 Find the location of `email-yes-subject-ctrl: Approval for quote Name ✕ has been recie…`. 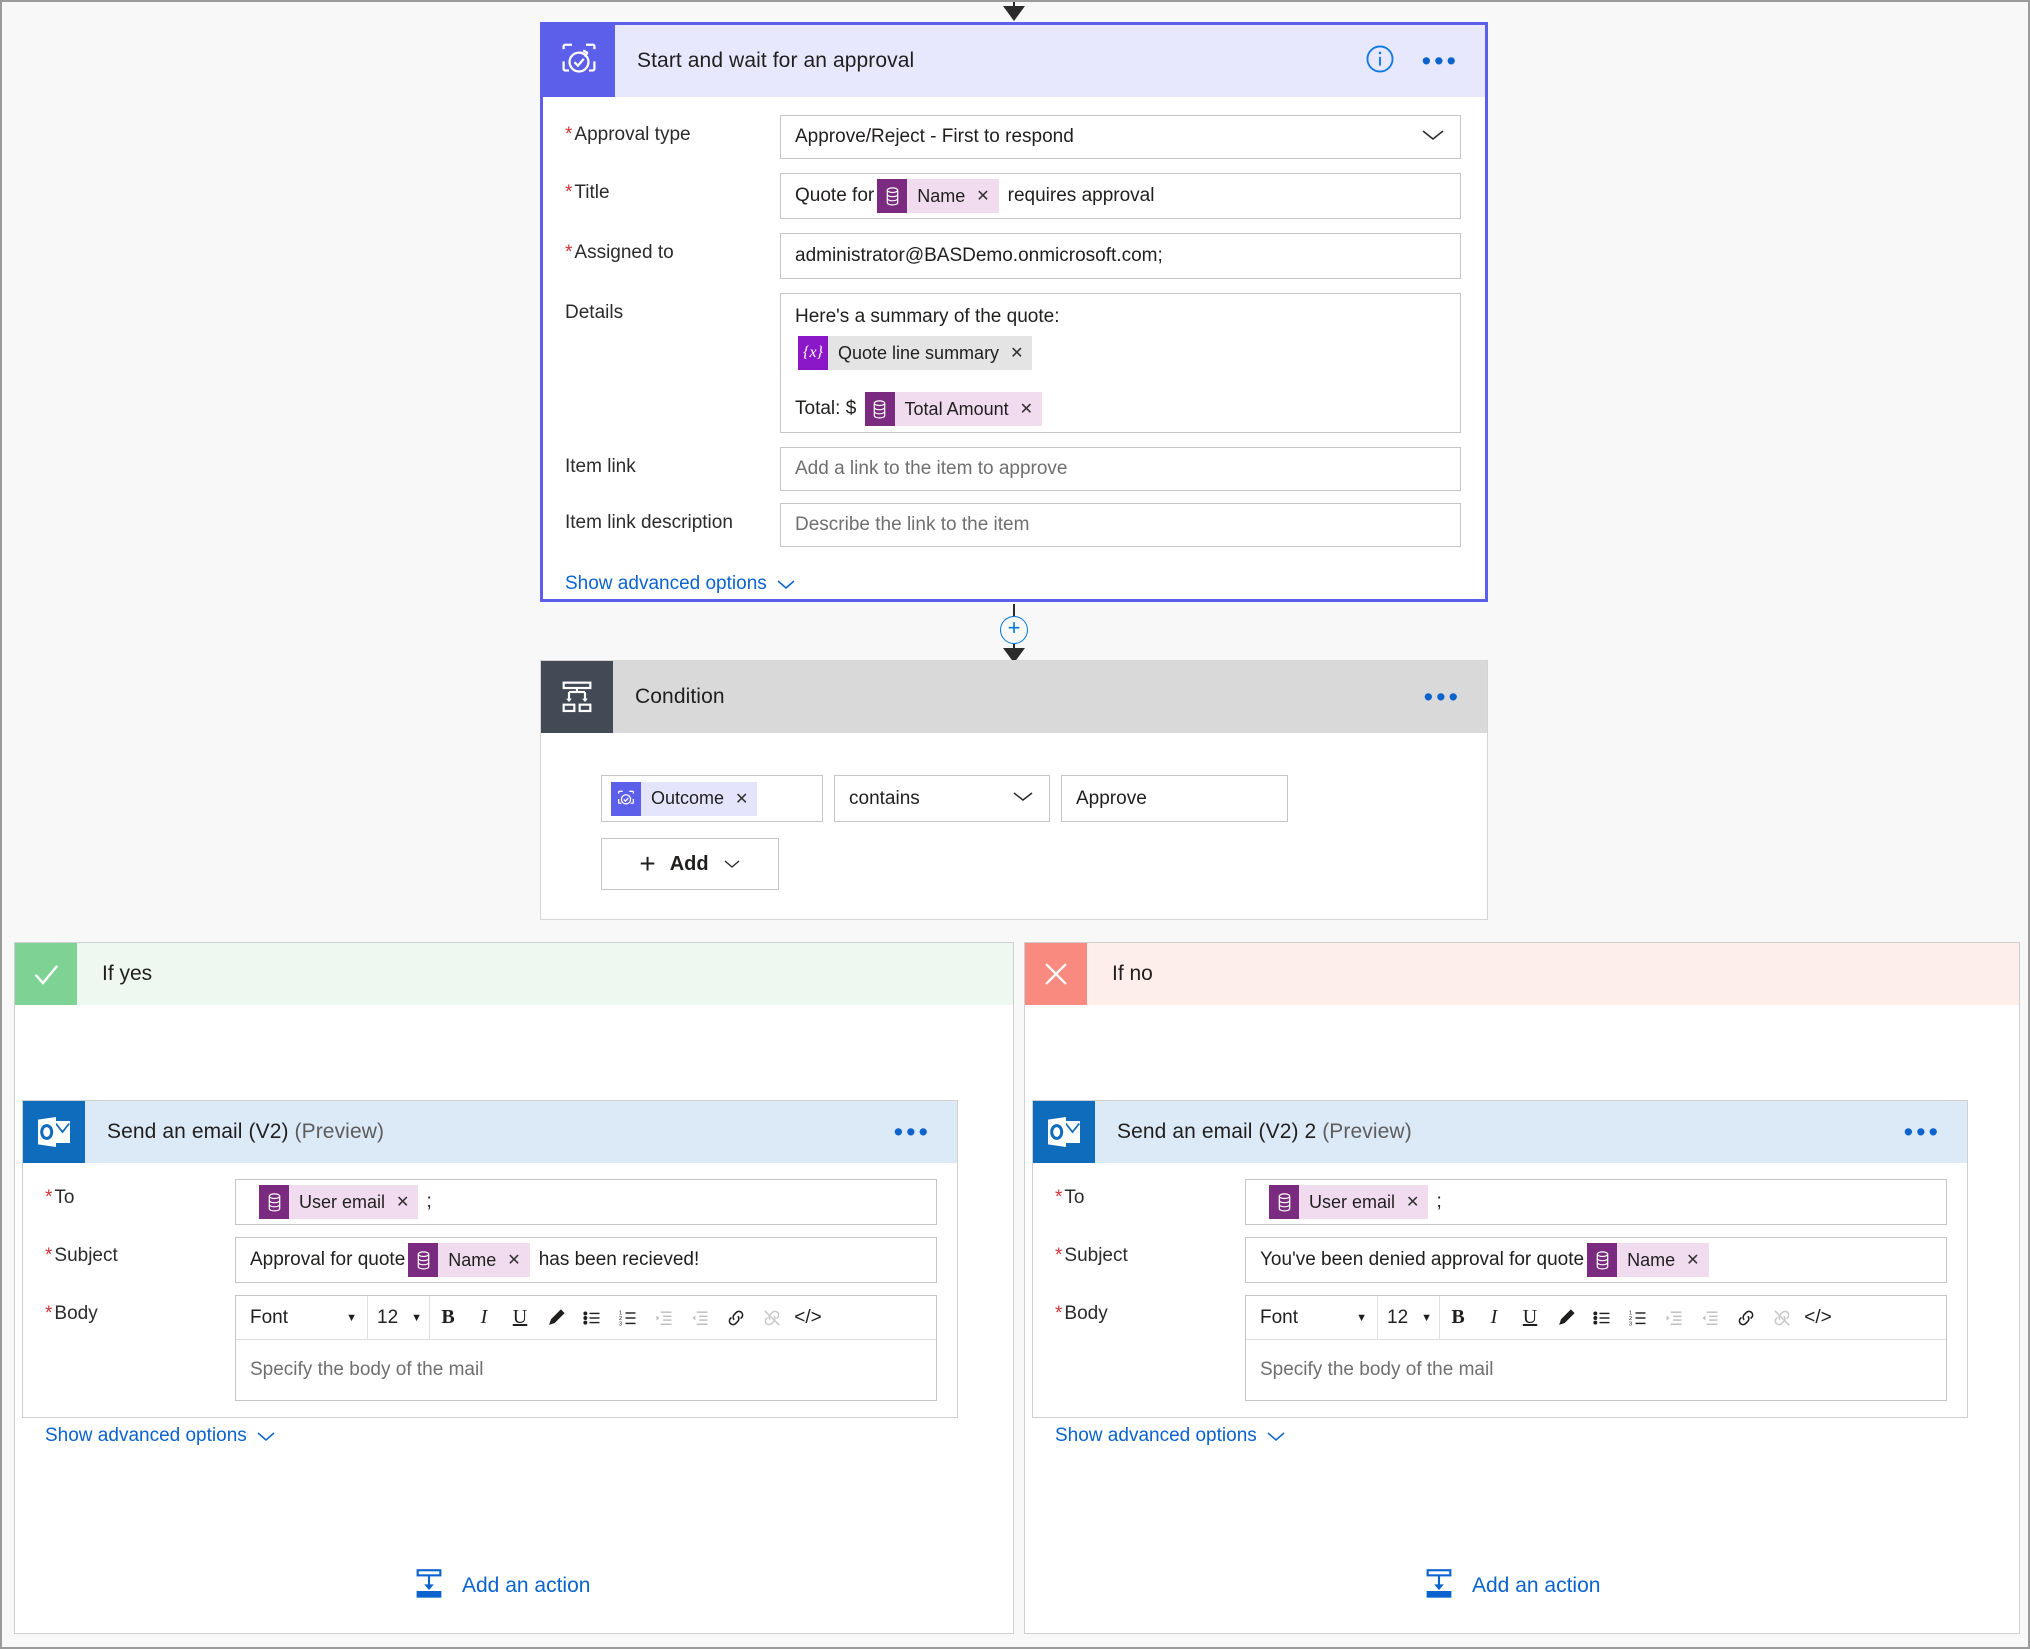

email-yes-subject-ctrl: Approval for quote Name ✕ has been recie… is located at coordinates (596, 1260).